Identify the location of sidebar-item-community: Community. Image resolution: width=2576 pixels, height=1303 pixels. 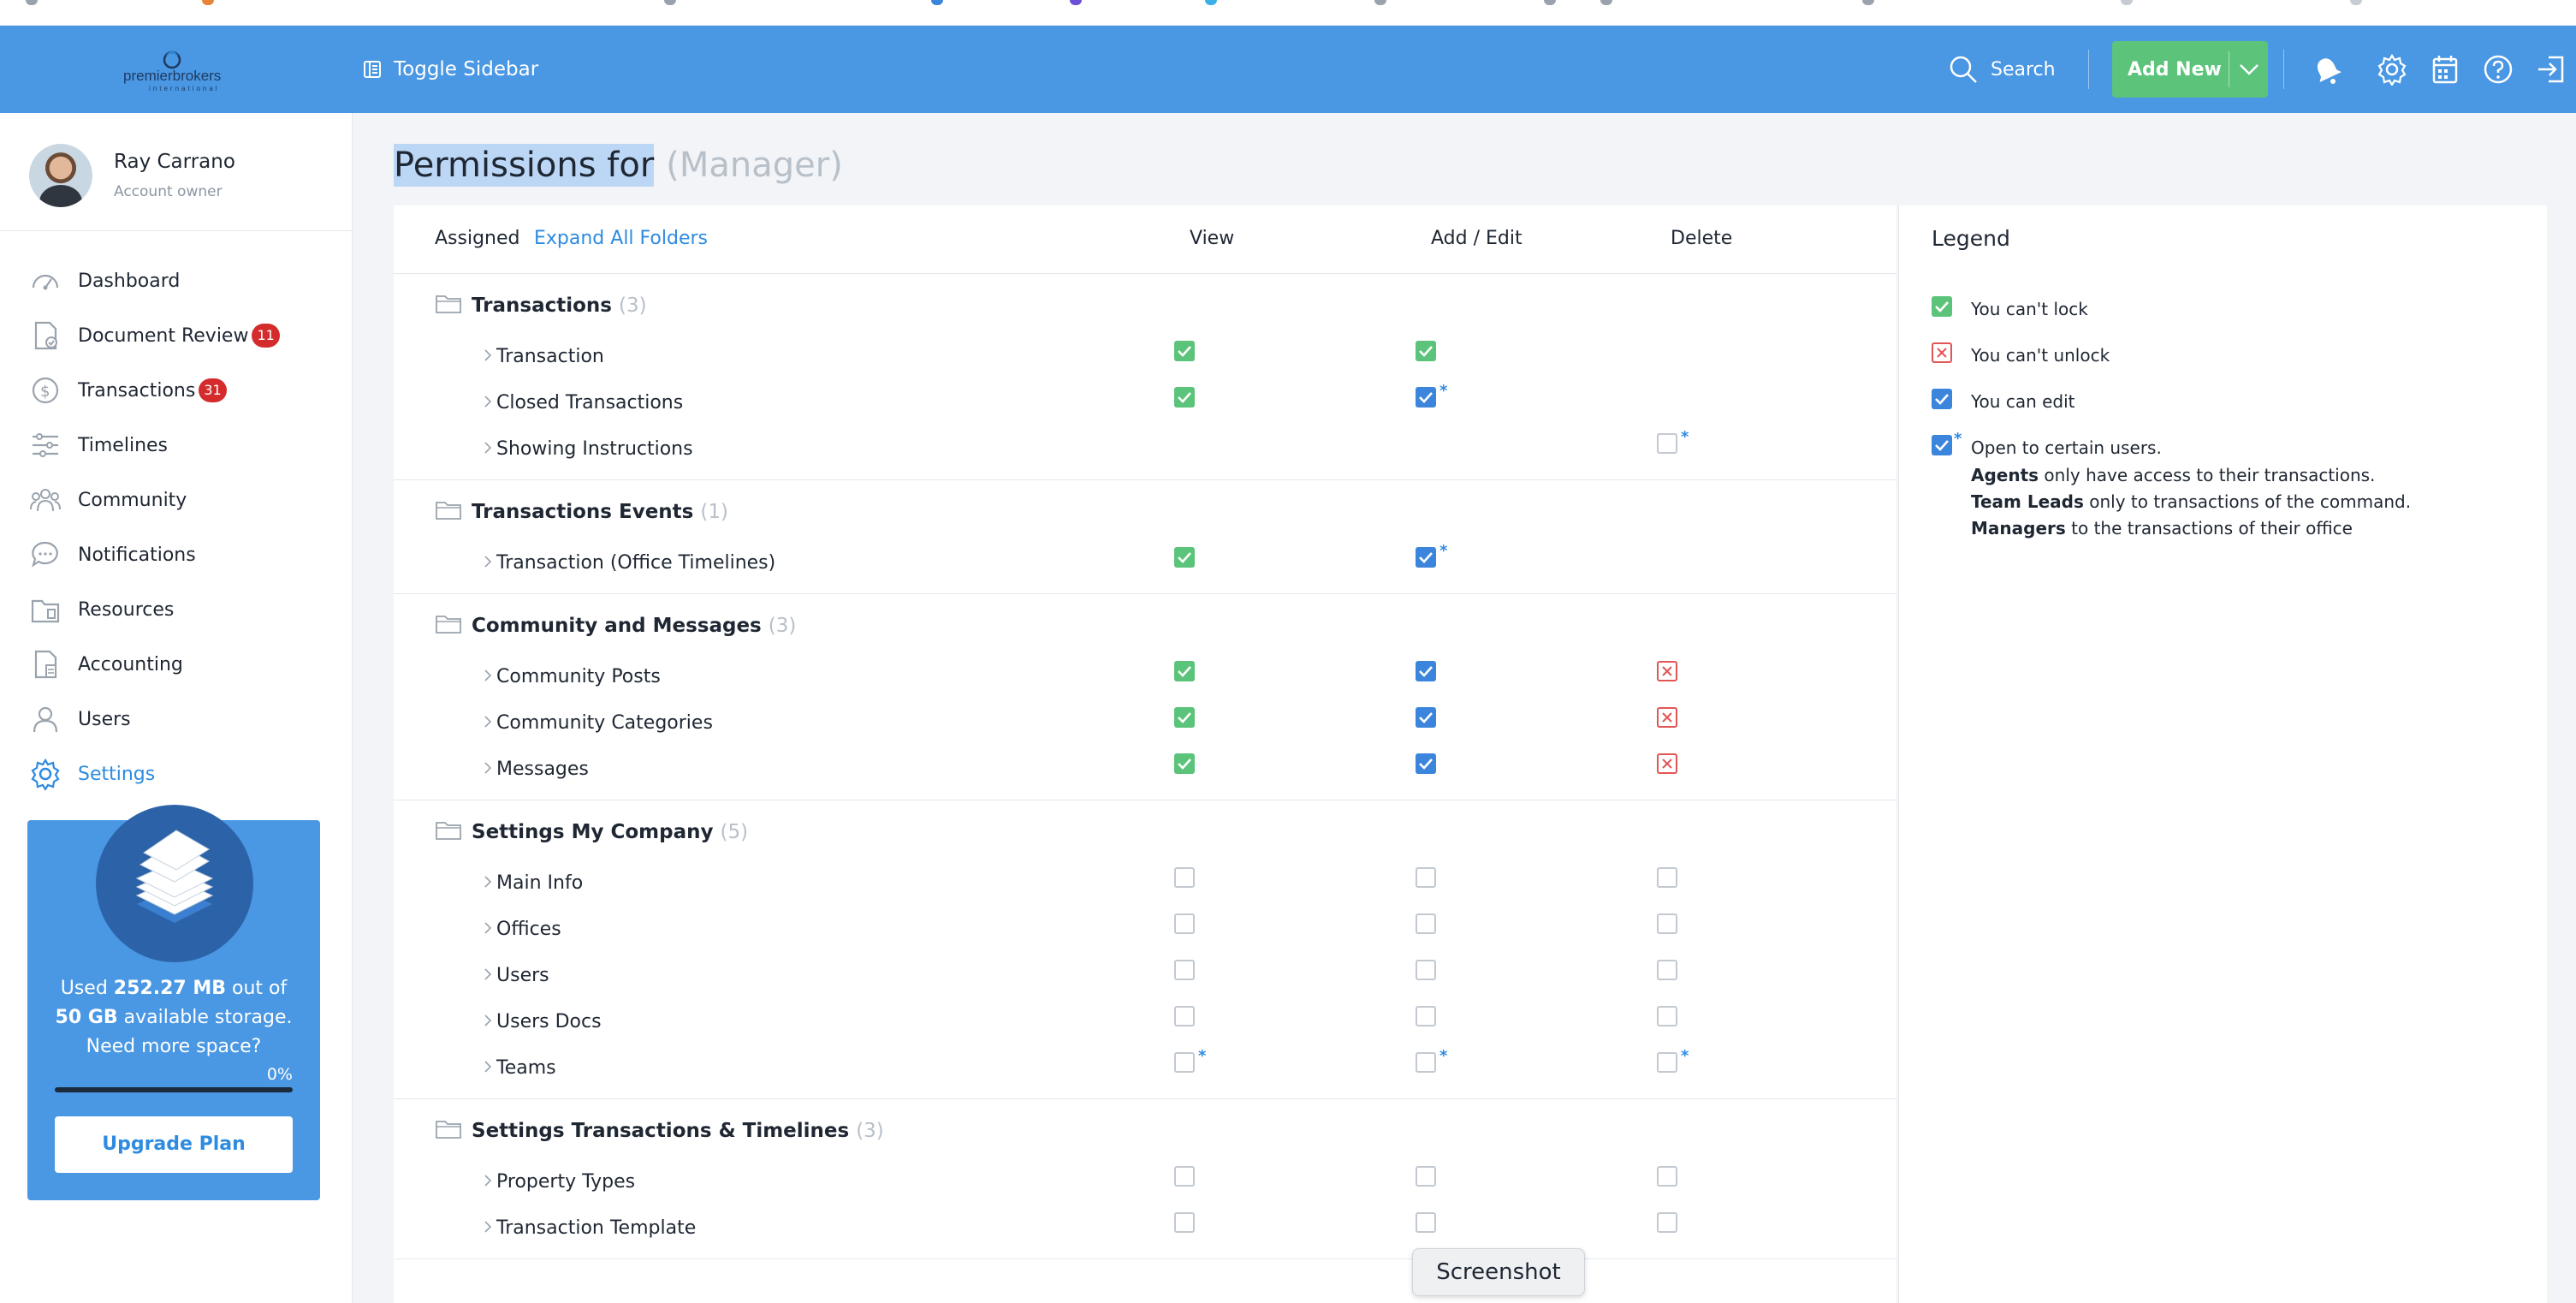
(176, 500).